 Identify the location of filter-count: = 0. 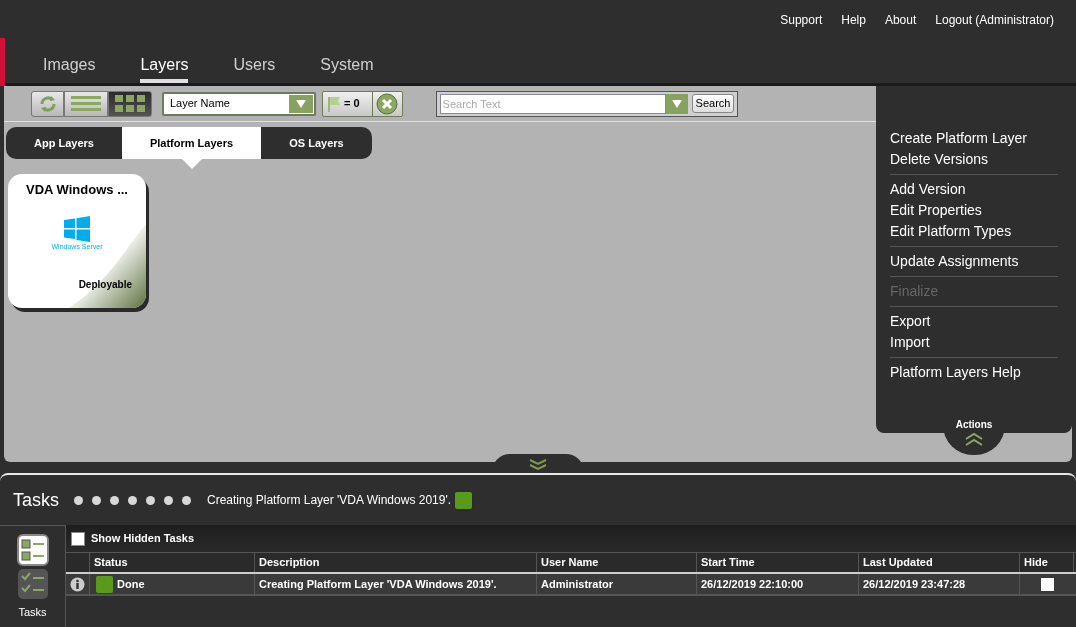
(352, 104).